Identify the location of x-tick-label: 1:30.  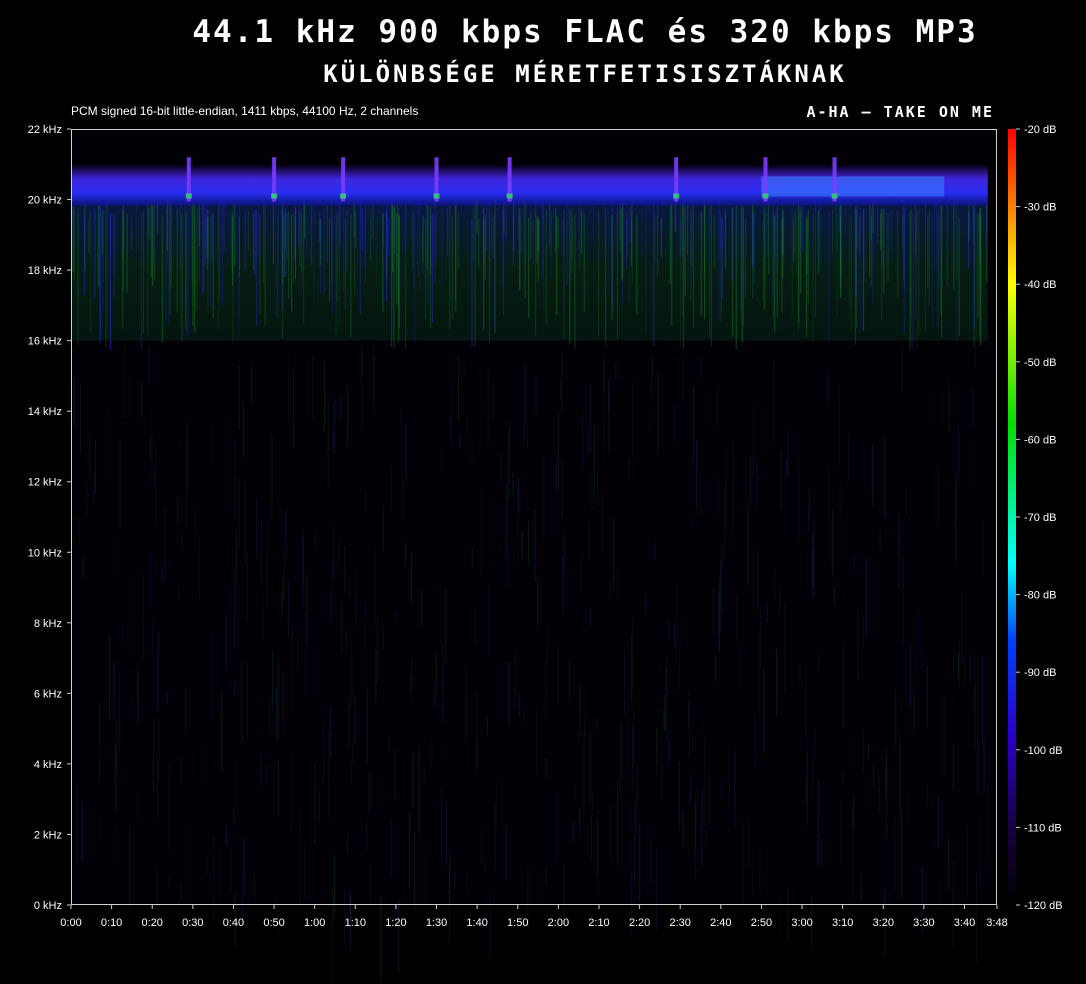
(436, 923).